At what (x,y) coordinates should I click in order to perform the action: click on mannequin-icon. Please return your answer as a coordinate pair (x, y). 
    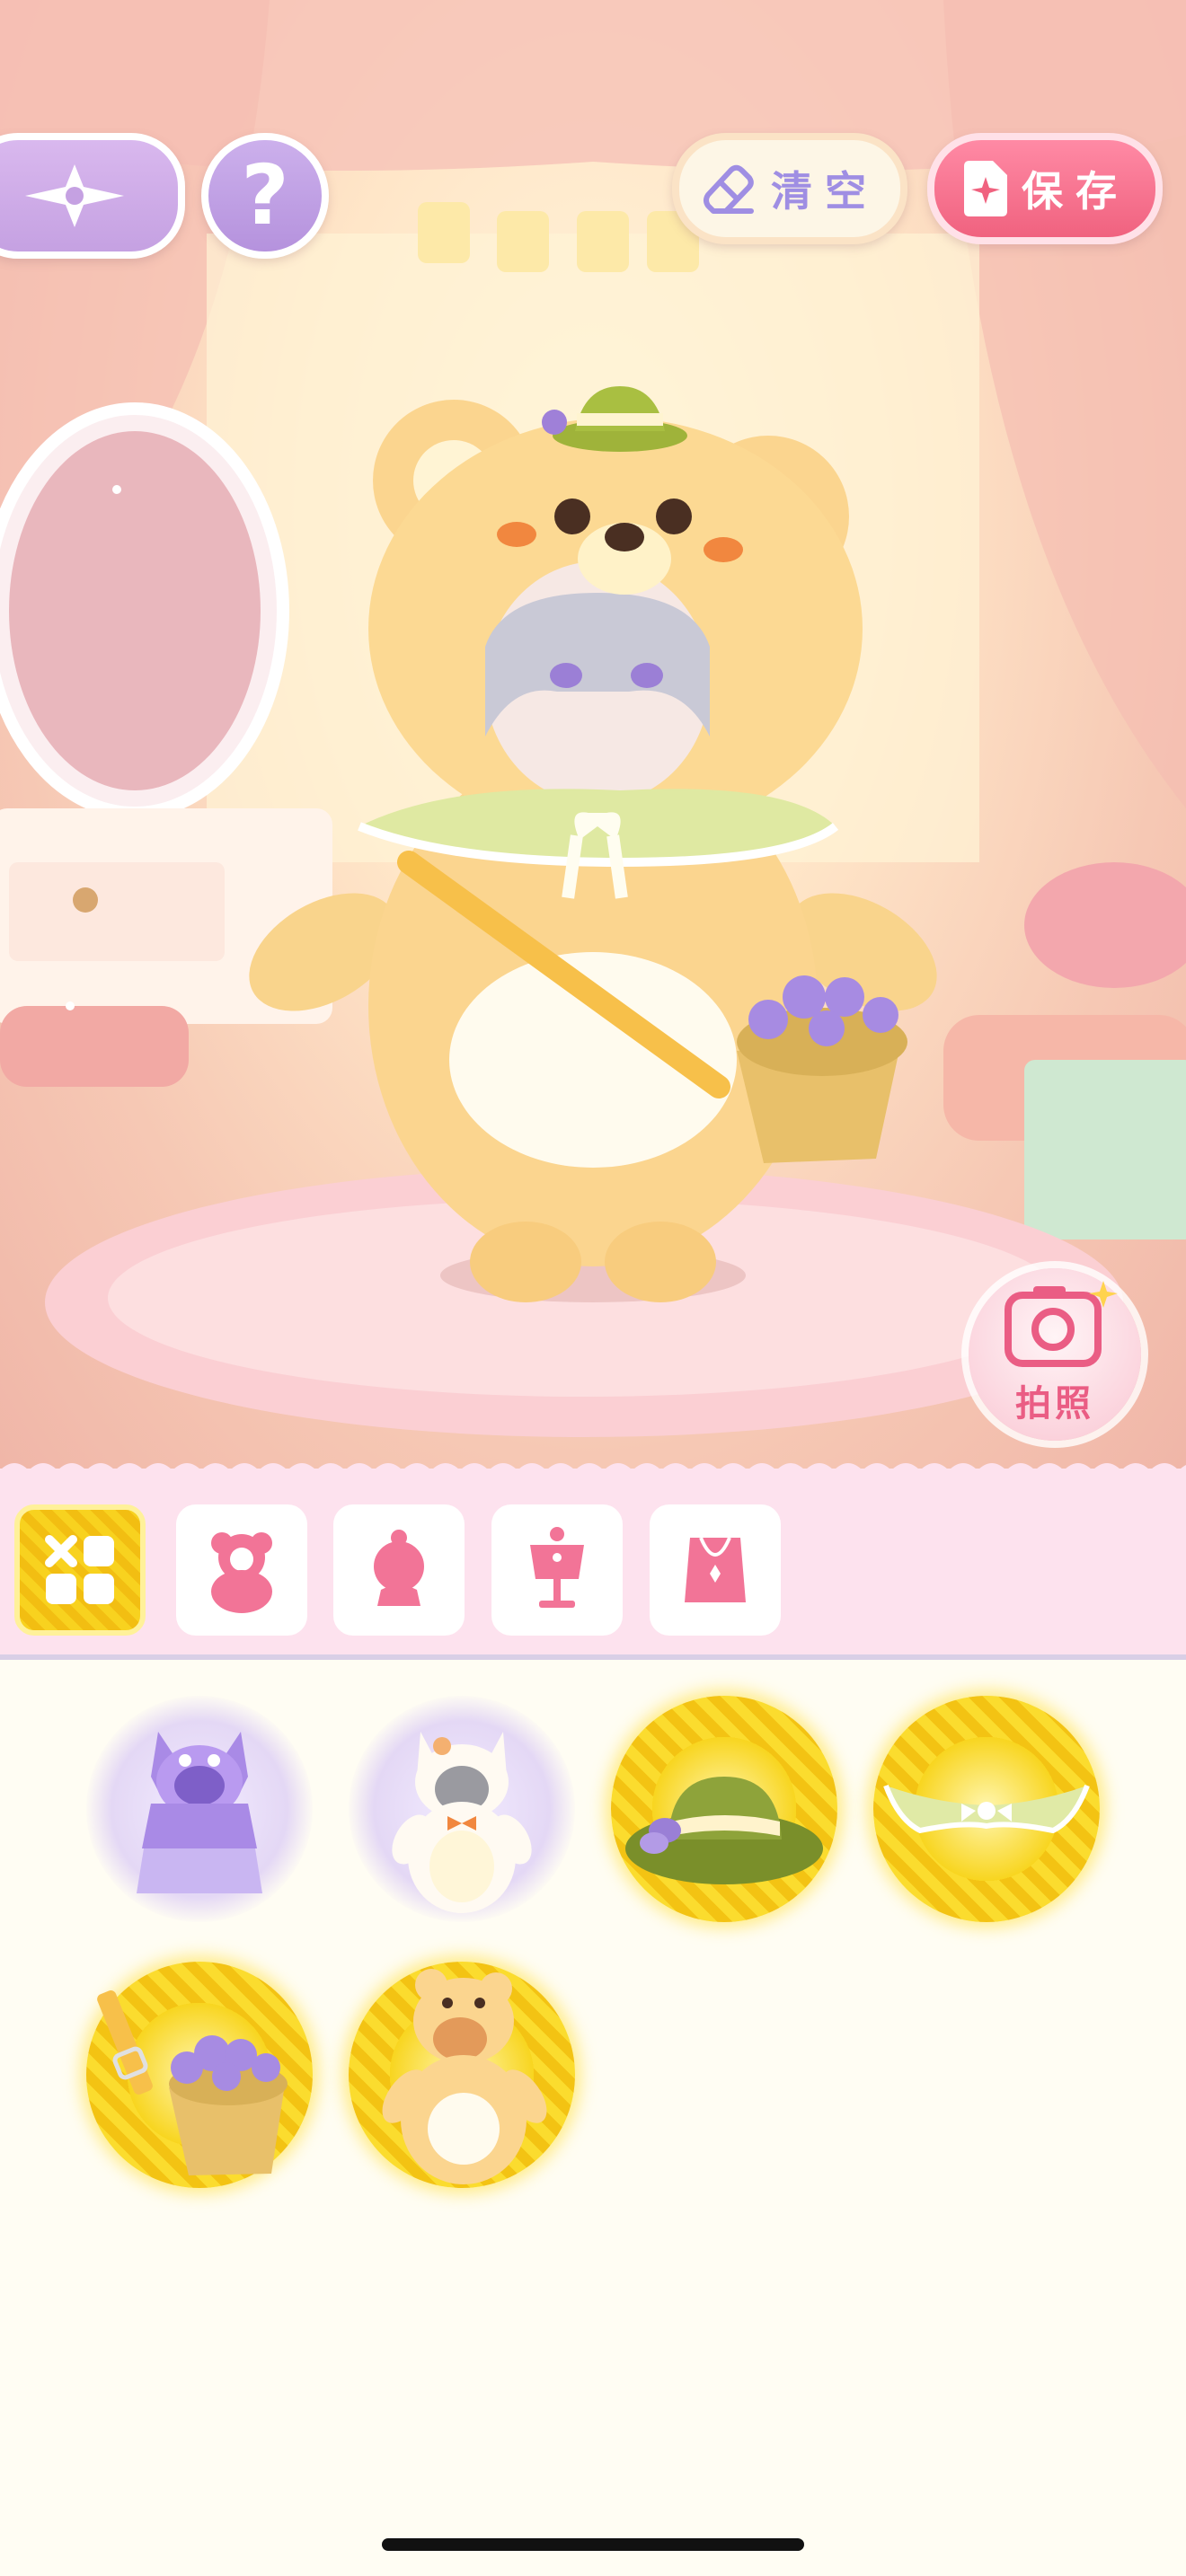
    Looking at the image, I should click on (557, 1567).